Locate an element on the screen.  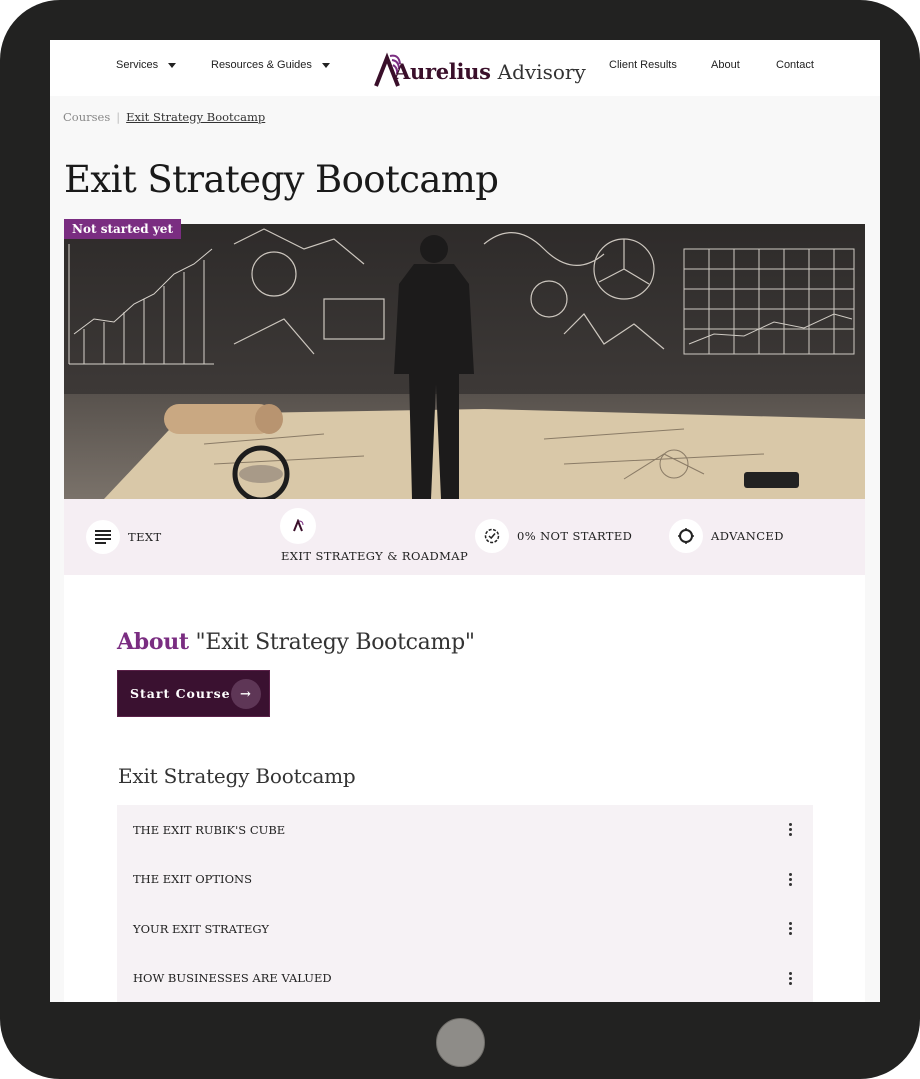
brand-suffix: Advisory is located at coordinates (541, 72).